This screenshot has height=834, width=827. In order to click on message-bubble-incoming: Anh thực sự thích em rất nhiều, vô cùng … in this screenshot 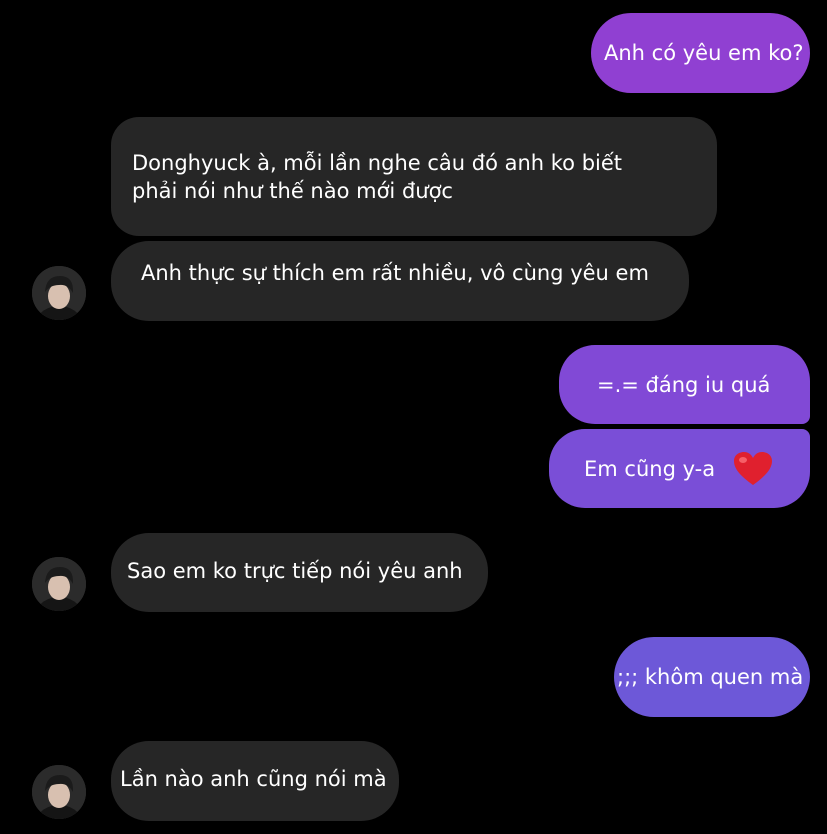, I will do `click(400, 281)`.